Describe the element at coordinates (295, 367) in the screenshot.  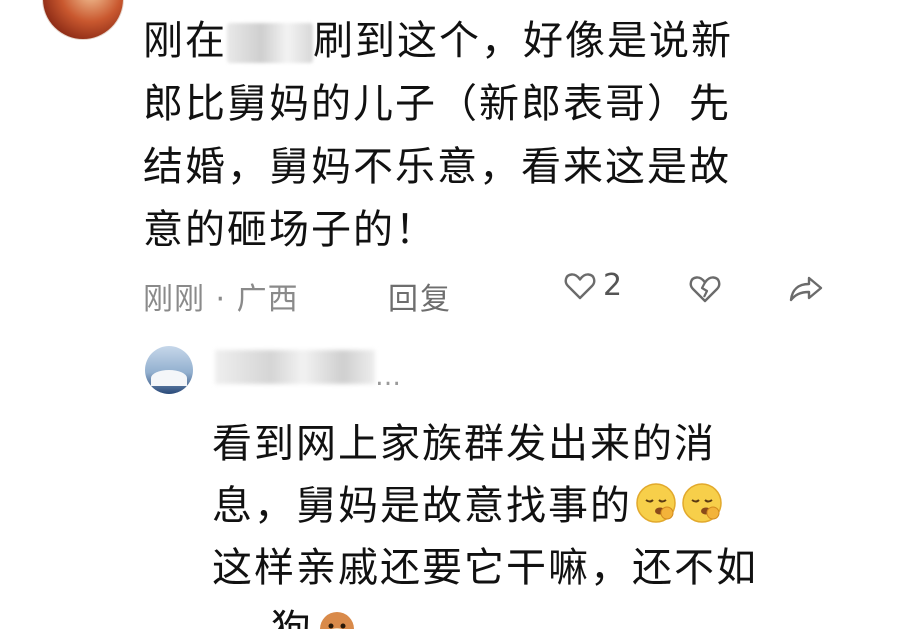
I see `redacted-username` at that location.